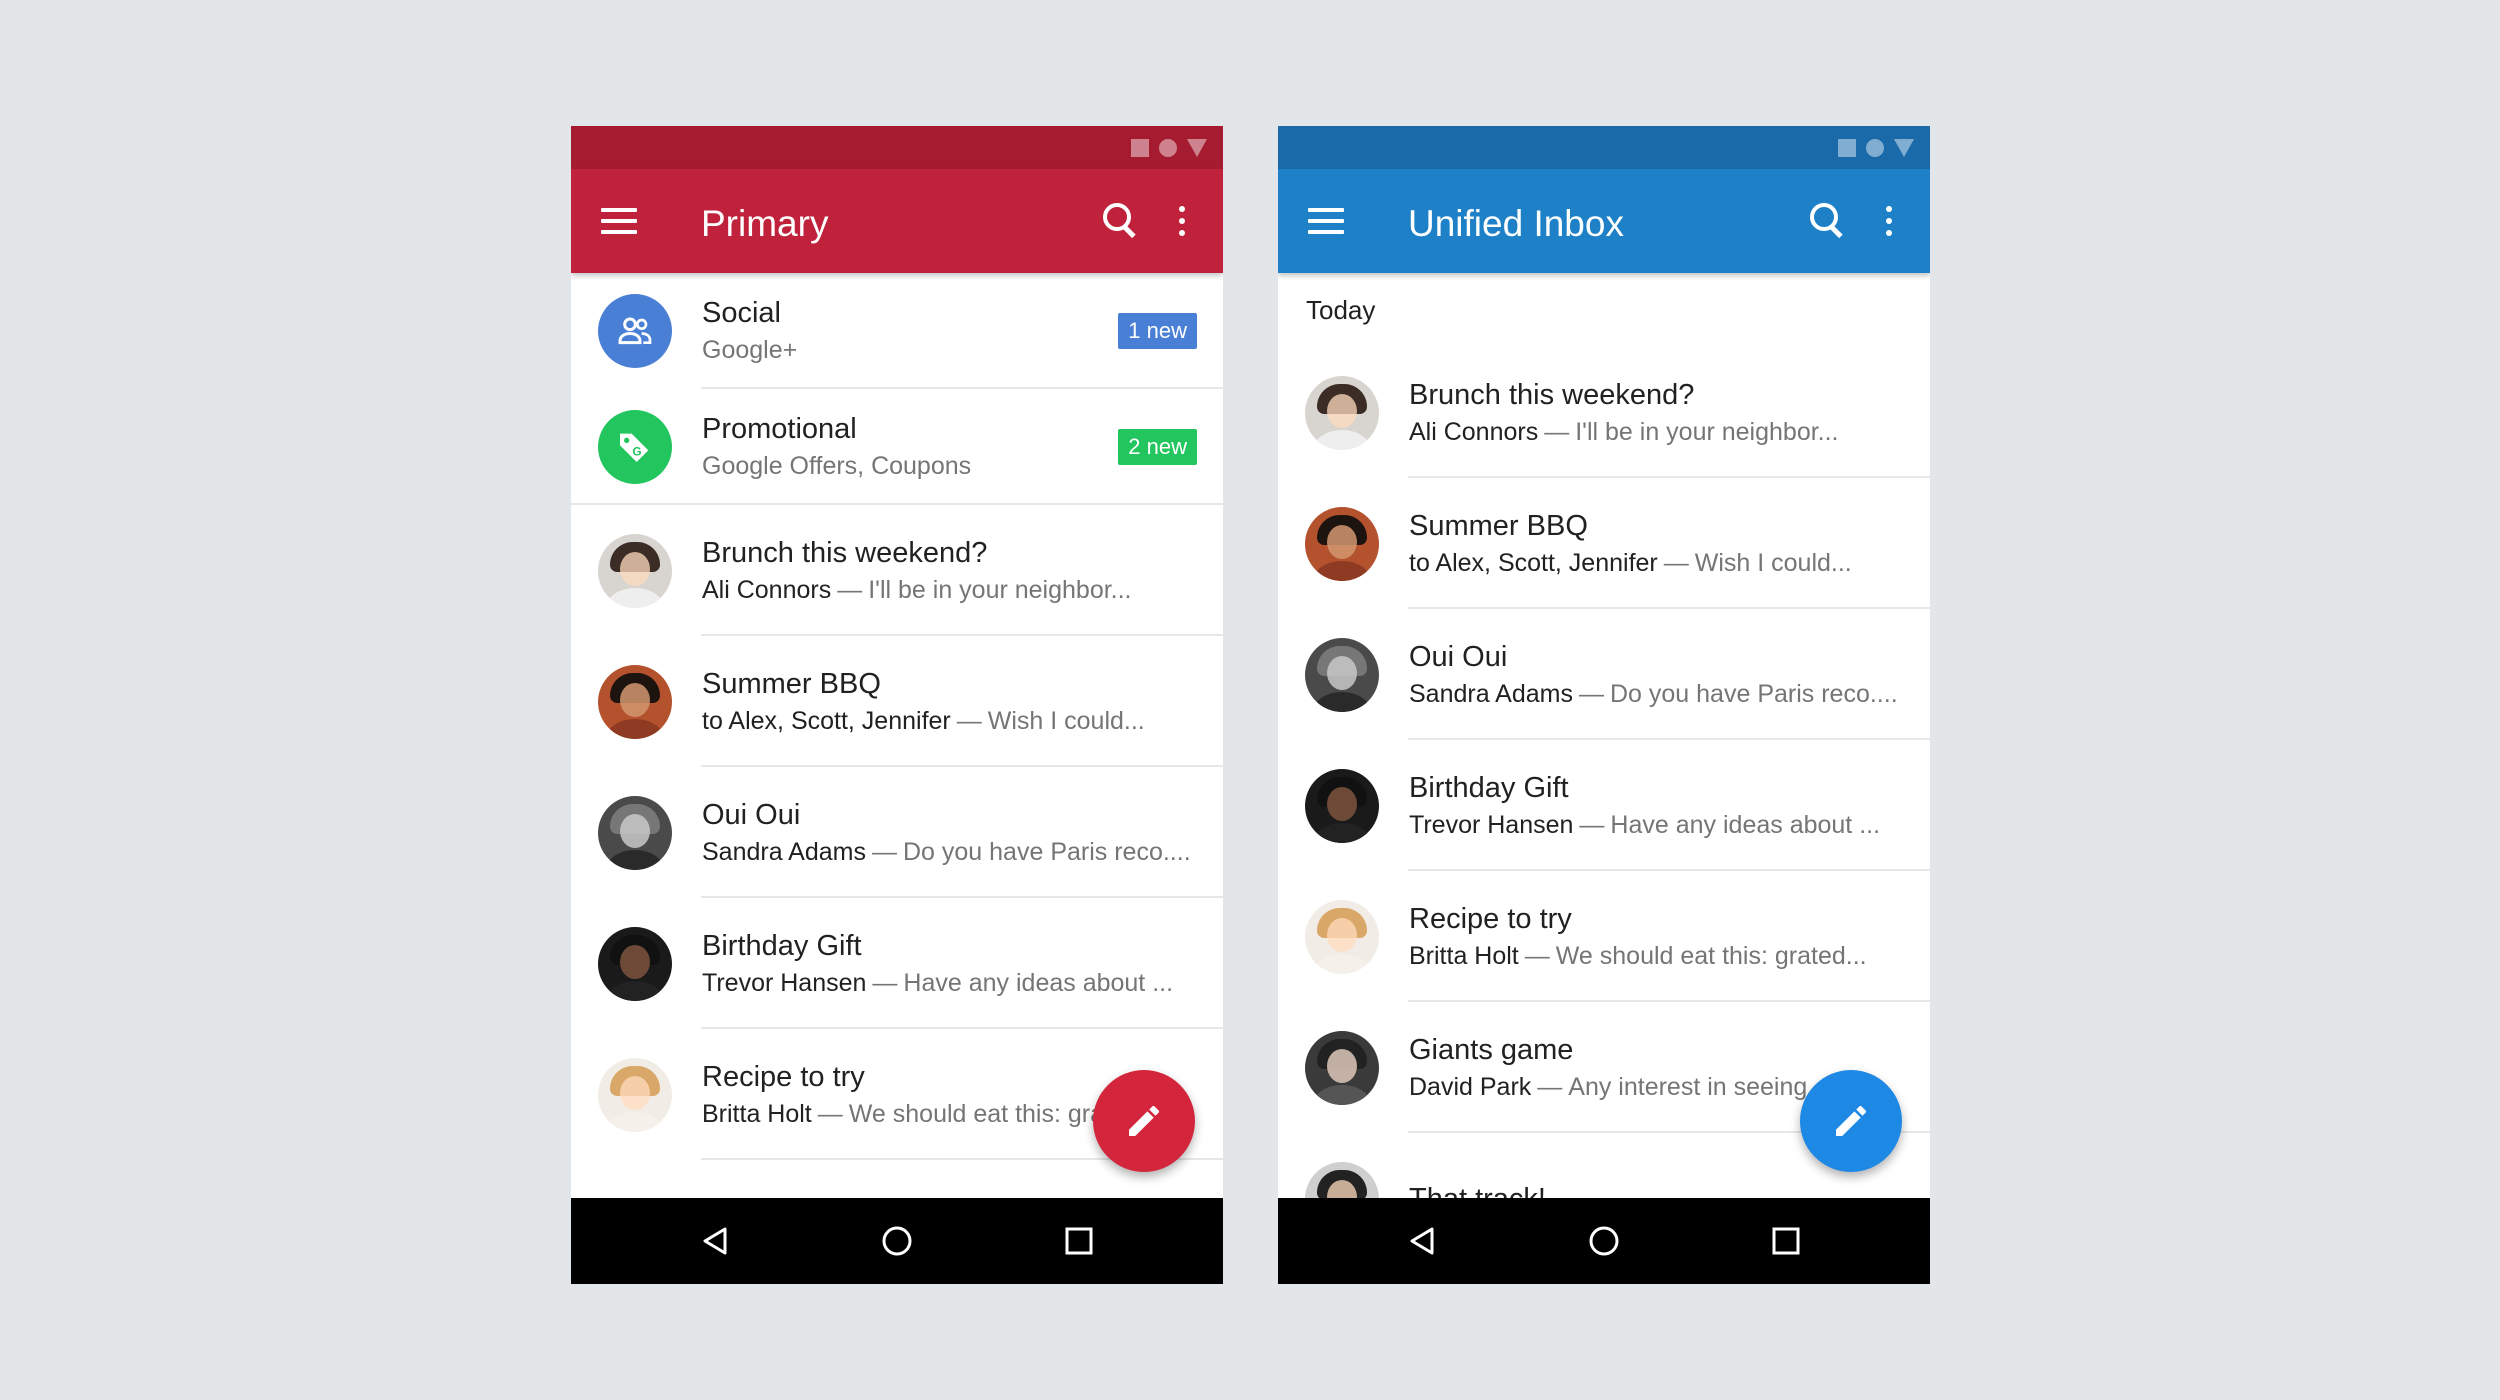 This screenshot has width=2500, height=1400. I want to click on email-sender: Trevor Hansen, so click(784, 982).